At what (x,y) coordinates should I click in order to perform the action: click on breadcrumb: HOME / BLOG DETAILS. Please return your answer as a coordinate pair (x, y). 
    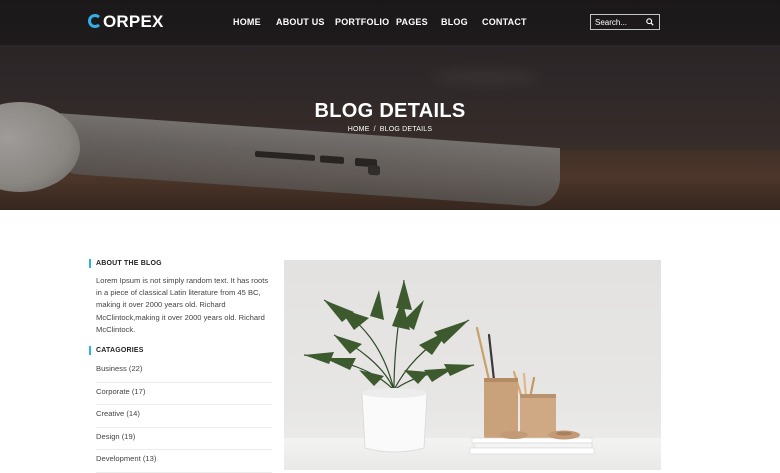
    Looking at the image, I should click on (390, 129).